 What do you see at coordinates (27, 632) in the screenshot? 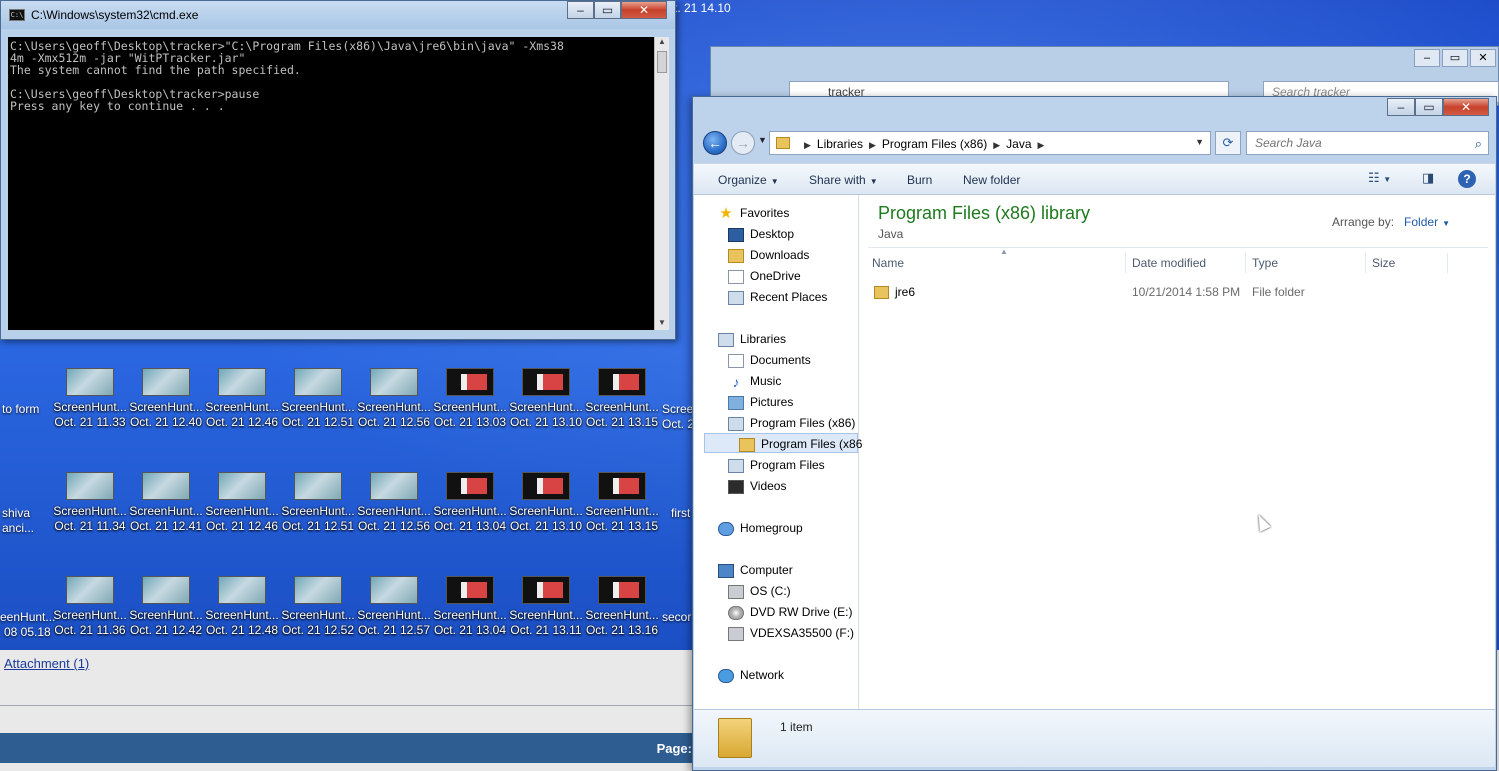
I see `desktop-icon-partial-label: 08 05.18` at bounding box center [27, 632].